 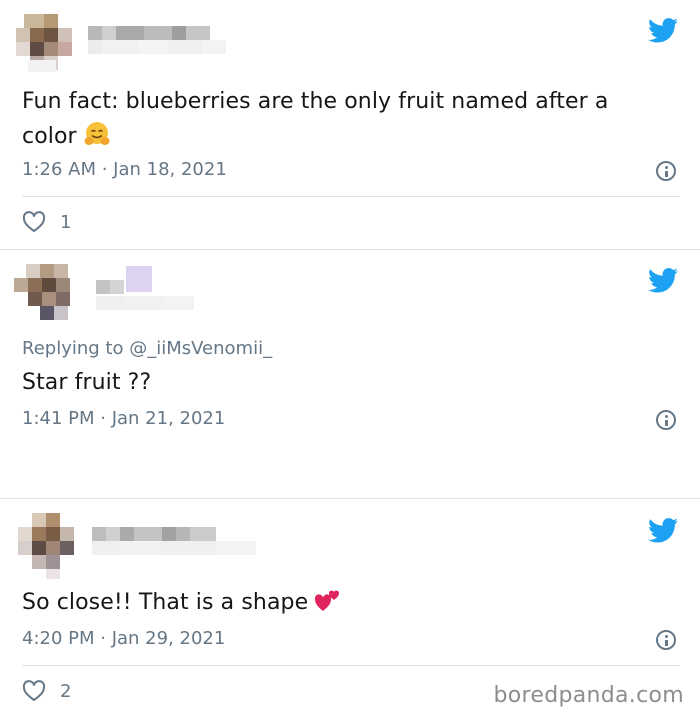 I want to click on like-button: 1, so click(x=46, y=222).